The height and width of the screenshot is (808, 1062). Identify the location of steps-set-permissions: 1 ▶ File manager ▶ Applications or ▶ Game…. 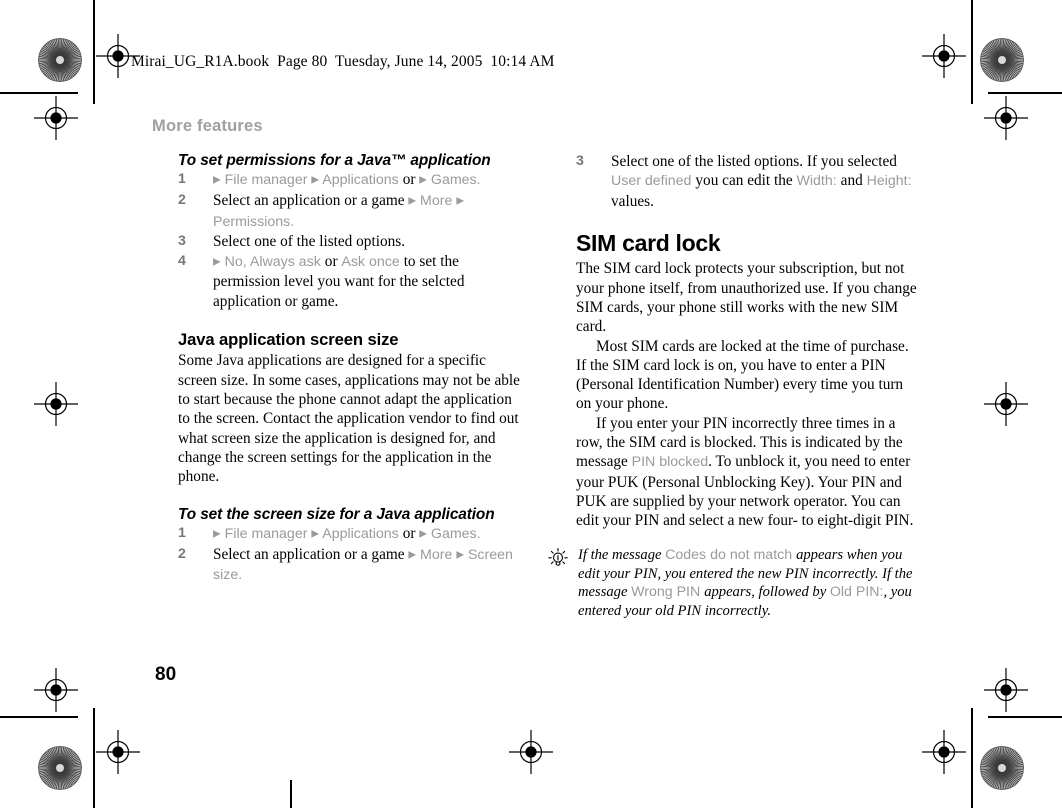
(351, 240).